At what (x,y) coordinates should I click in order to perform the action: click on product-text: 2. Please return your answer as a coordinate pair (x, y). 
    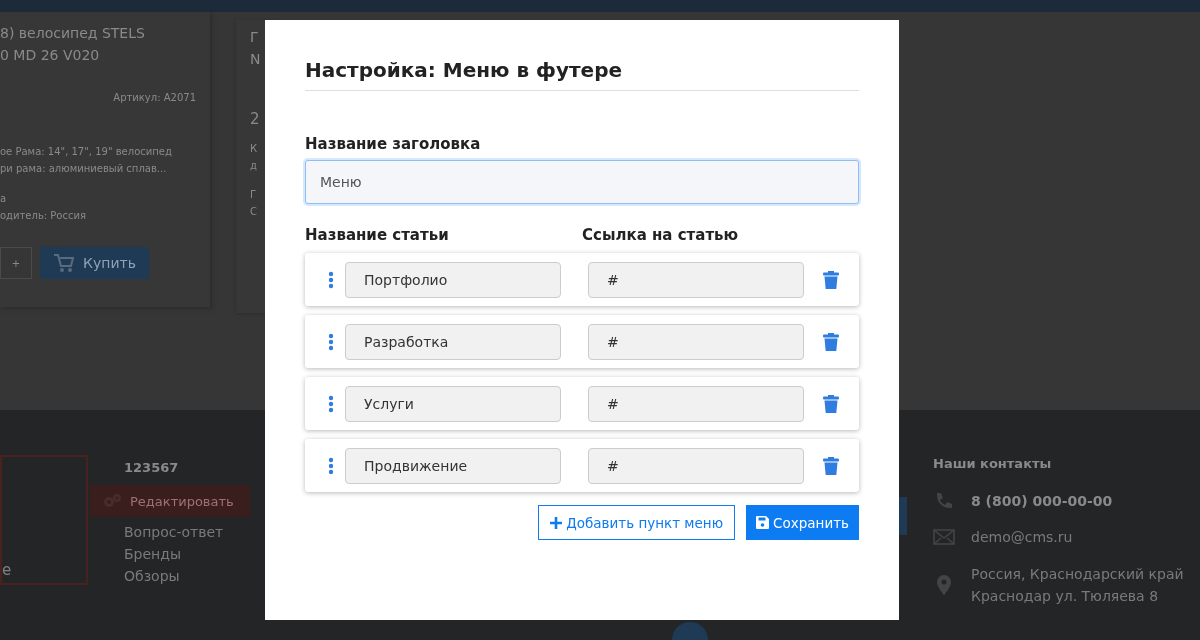
    Looking at the image, I should click on (255, 119).